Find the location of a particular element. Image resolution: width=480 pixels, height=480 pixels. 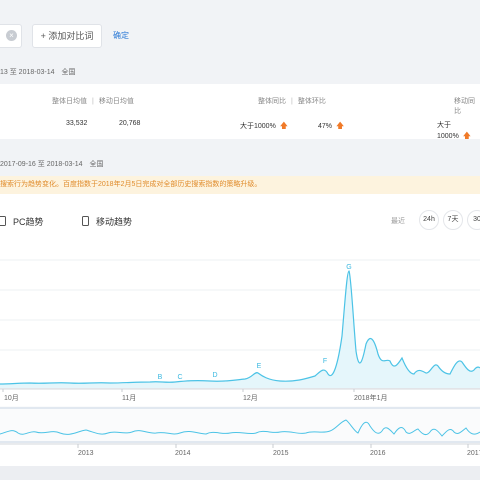

annotation-c: C is located at coordinates (179, 377).